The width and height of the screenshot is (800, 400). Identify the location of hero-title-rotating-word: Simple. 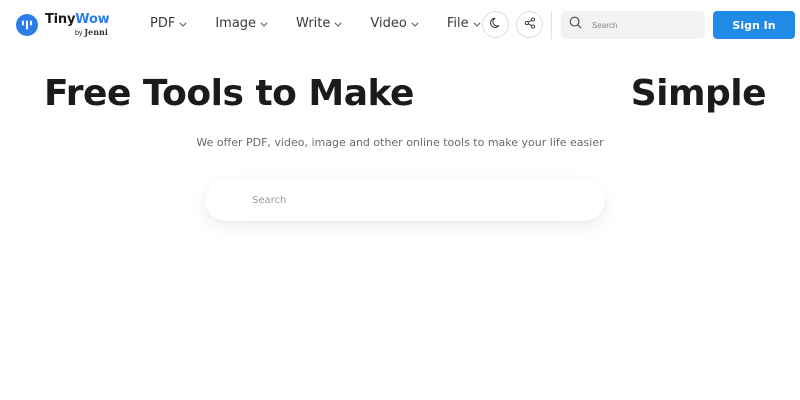
(698, 93).